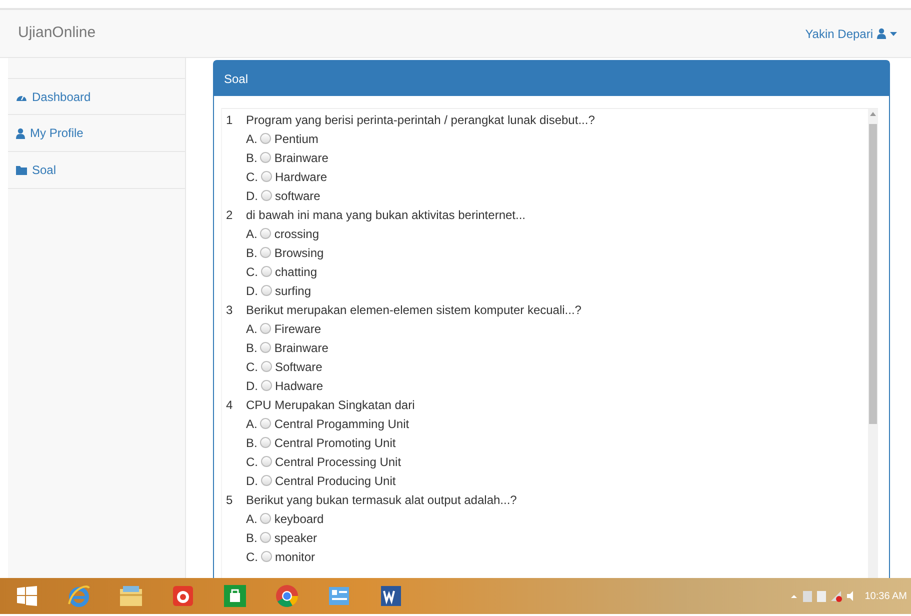  What do you see at coordinates (236, 79) in the screenshot?
I see `panel-title: Soal` at bounding box center [236, 79].